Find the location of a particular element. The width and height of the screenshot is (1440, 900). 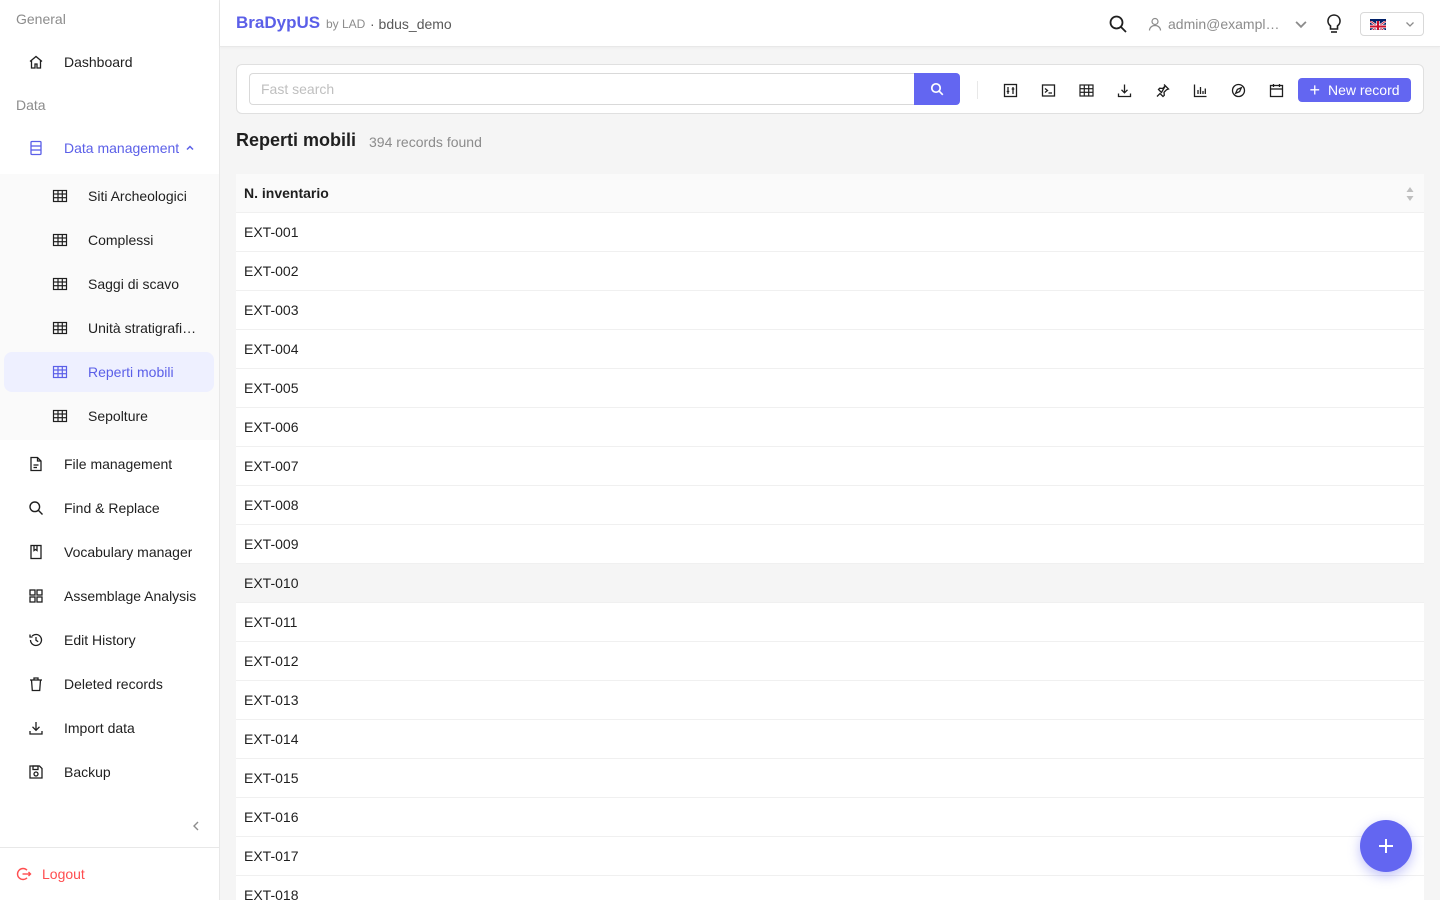

export-button is located at coordinates (1124, 90).